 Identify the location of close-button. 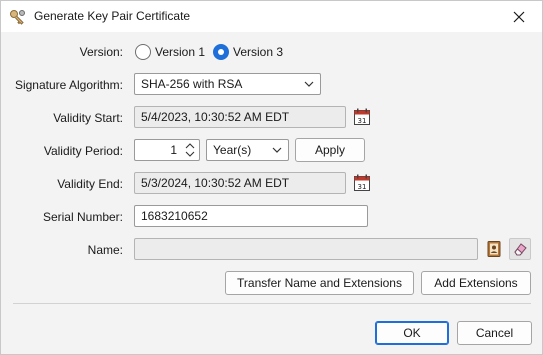
(519, 16).